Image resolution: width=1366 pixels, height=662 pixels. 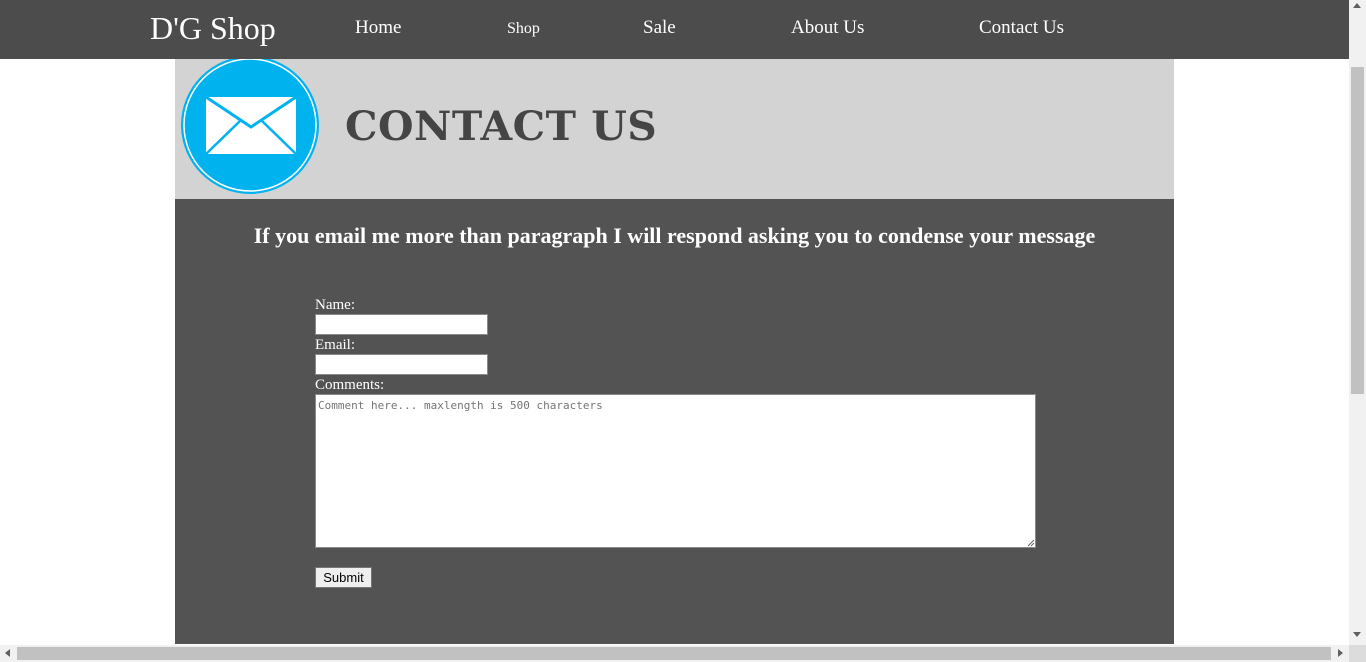 What do you see at coordinates (659, 28) in the screenshot?
I see `nav-link-sale: Sale` at bounding box center [659, 28].